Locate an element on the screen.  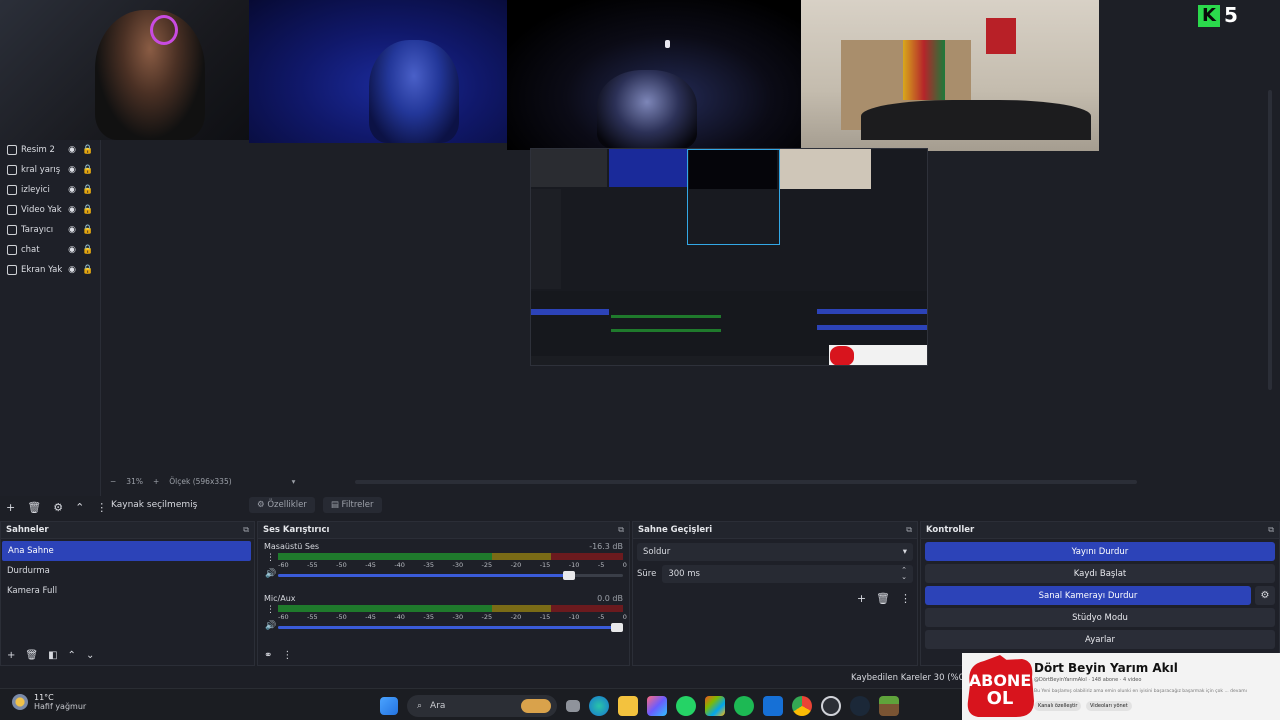
zoom-out-icon: − is located at coordinates (113, 481).